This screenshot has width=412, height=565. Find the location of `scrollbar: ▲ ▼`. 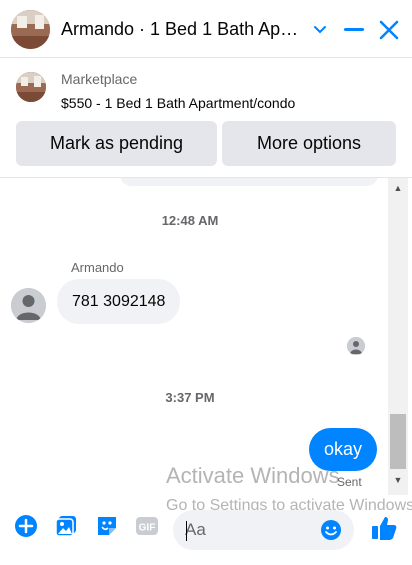

scrollbar: ▲ ▼ is located at coordinates (398, 336).